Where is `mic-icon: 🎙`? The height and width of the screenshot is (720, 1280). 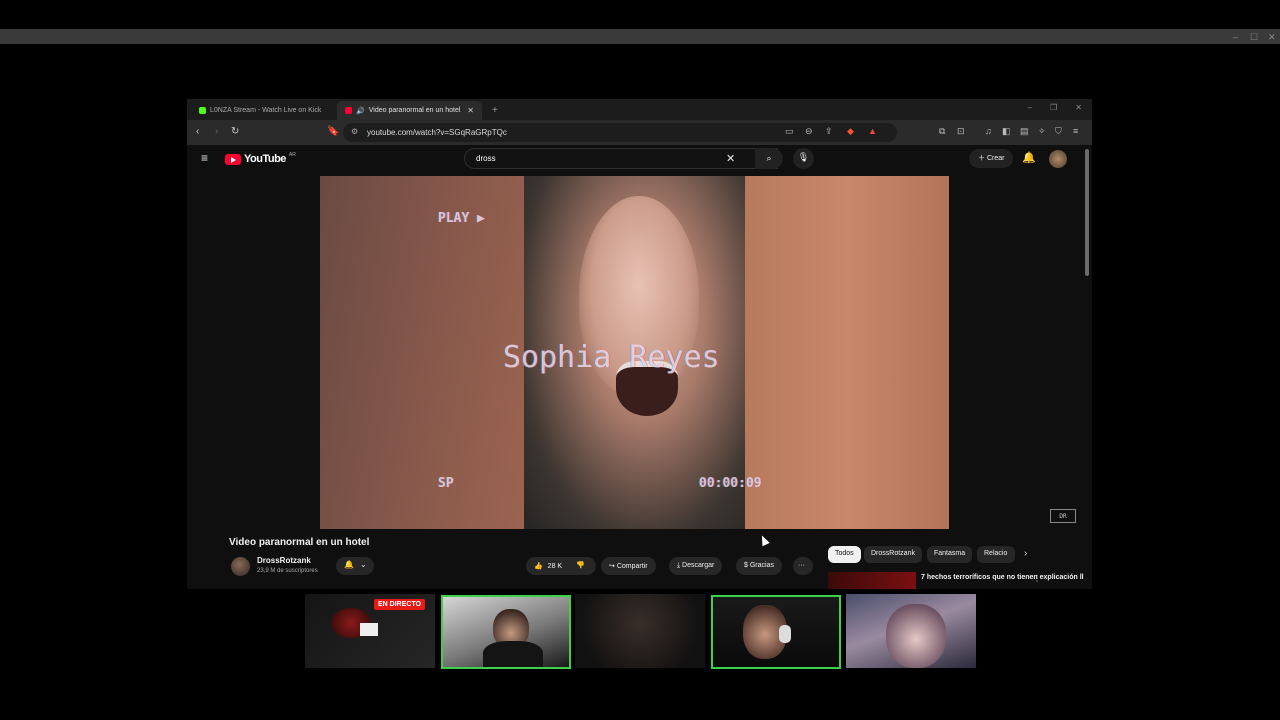 mic-icon: 🎙 is located at coordinates (803, 157).